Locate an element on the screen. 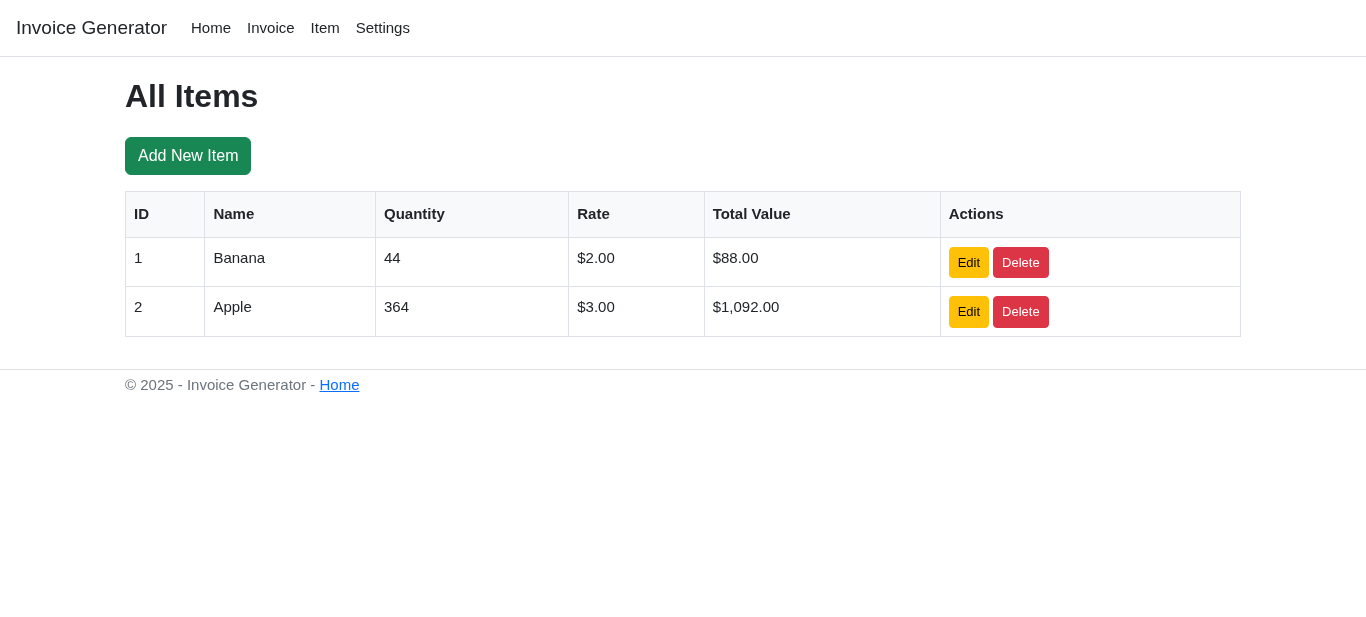 The height and width of the screenshot is (617, 1366). table-cell: $3.00 is located at coordinates (636, 311).